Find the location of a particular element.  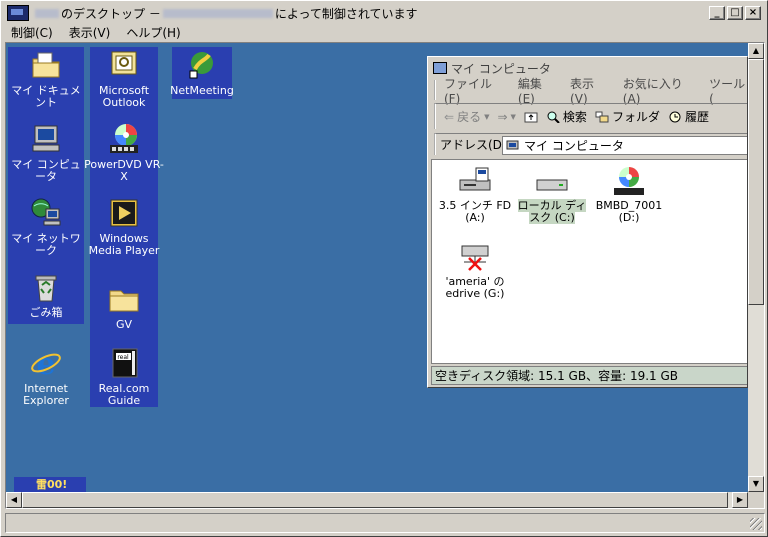

explorer-status-bar: 空きディスク領域: 15.1 GB、容量: 19.1 GB is located at coordinates (589, 375).